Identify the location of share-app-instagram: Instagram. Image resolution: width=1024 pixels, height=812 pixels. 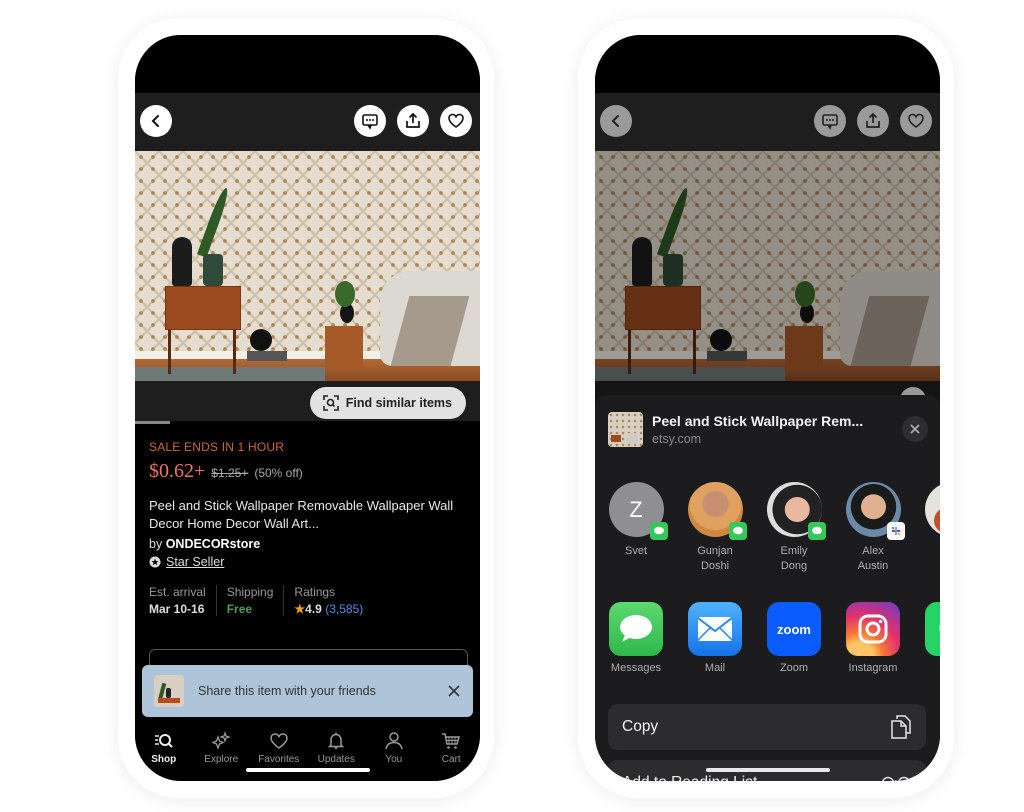
(873, 638).